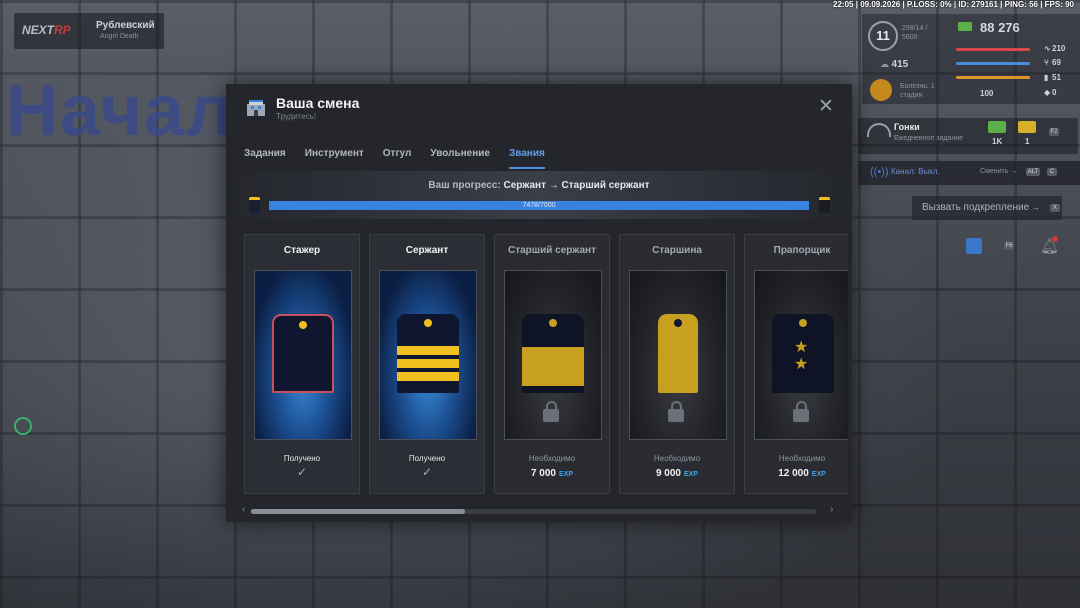  Describe the element at coordinates (243, 509) in the screenshot. I see `scroll-left-arrow: ‹` at that location.